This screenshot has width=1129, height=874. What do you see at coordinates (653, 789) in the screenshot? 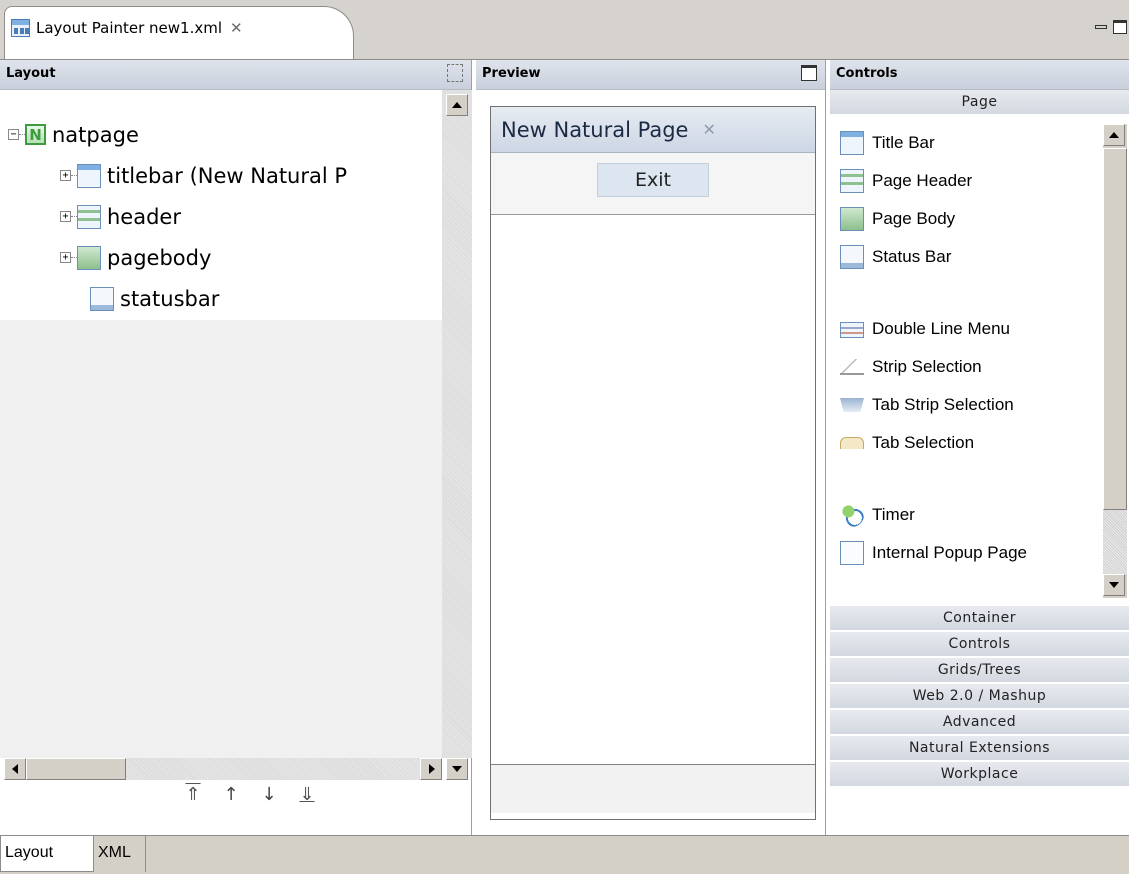
I see `preview-statusbar` at bounding box center [653, 789].